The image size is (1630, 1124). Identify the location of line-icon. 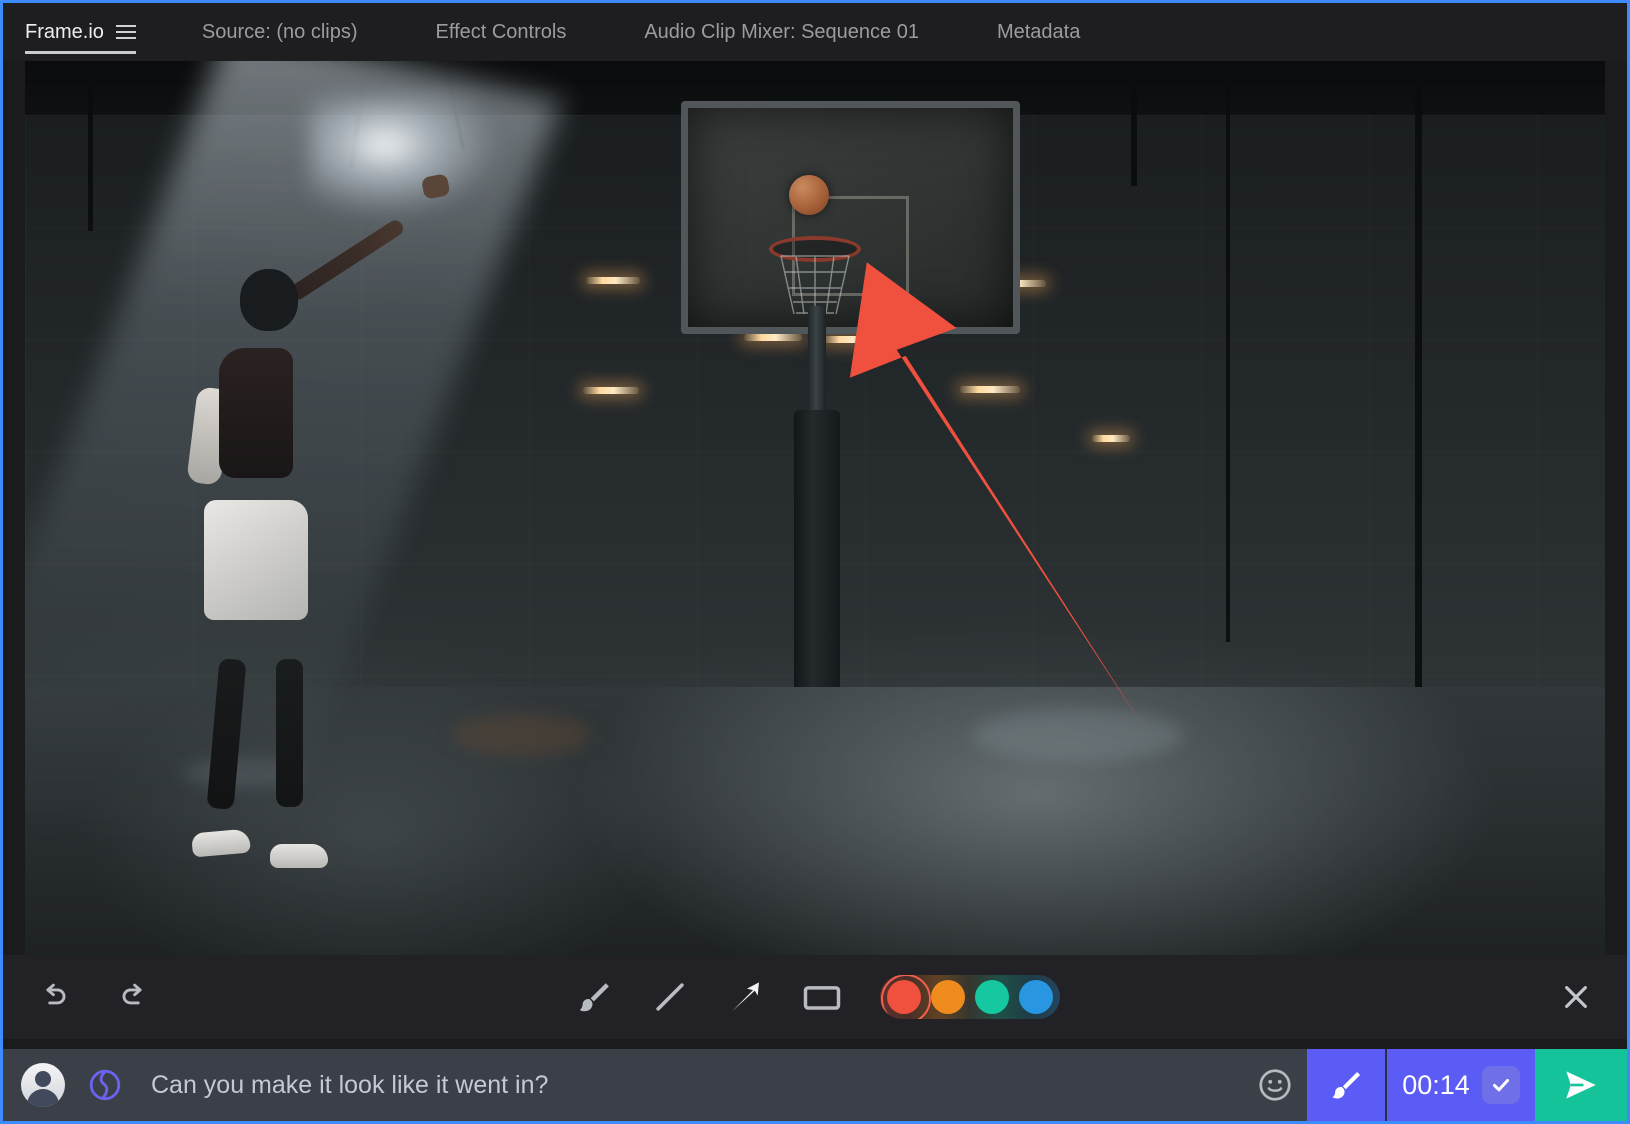
(670, 997).